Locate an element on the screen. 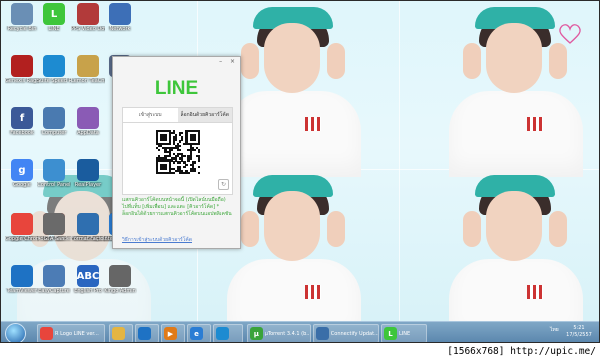 This screenshot has width=600, height=357. desktop-icon-label: Computer is located at coordinates (54, 133).